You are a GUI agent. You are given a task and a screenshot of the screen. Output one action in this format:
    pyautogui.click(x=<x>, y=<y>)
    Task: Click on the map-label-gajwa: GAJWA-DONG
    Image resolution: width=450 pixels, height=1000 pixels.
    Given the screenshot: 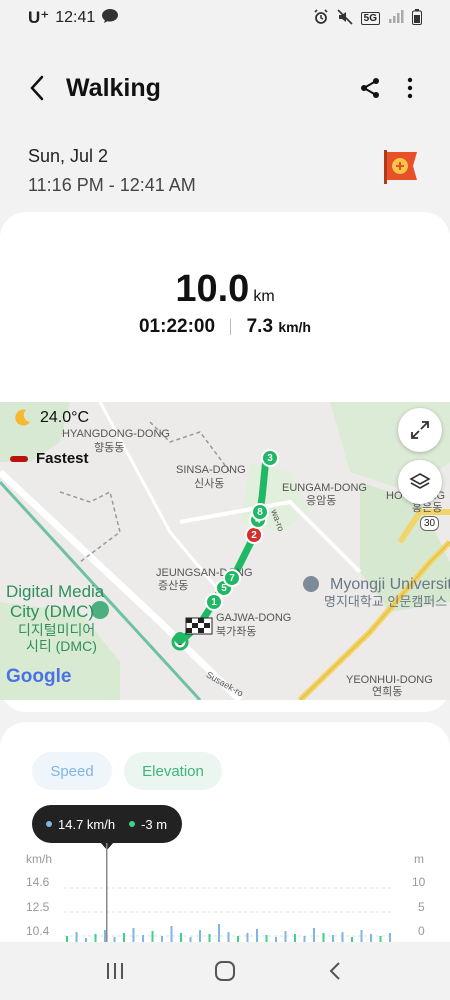 What is the action you would take?
    pyautogui.click(x=254, y=618)
    